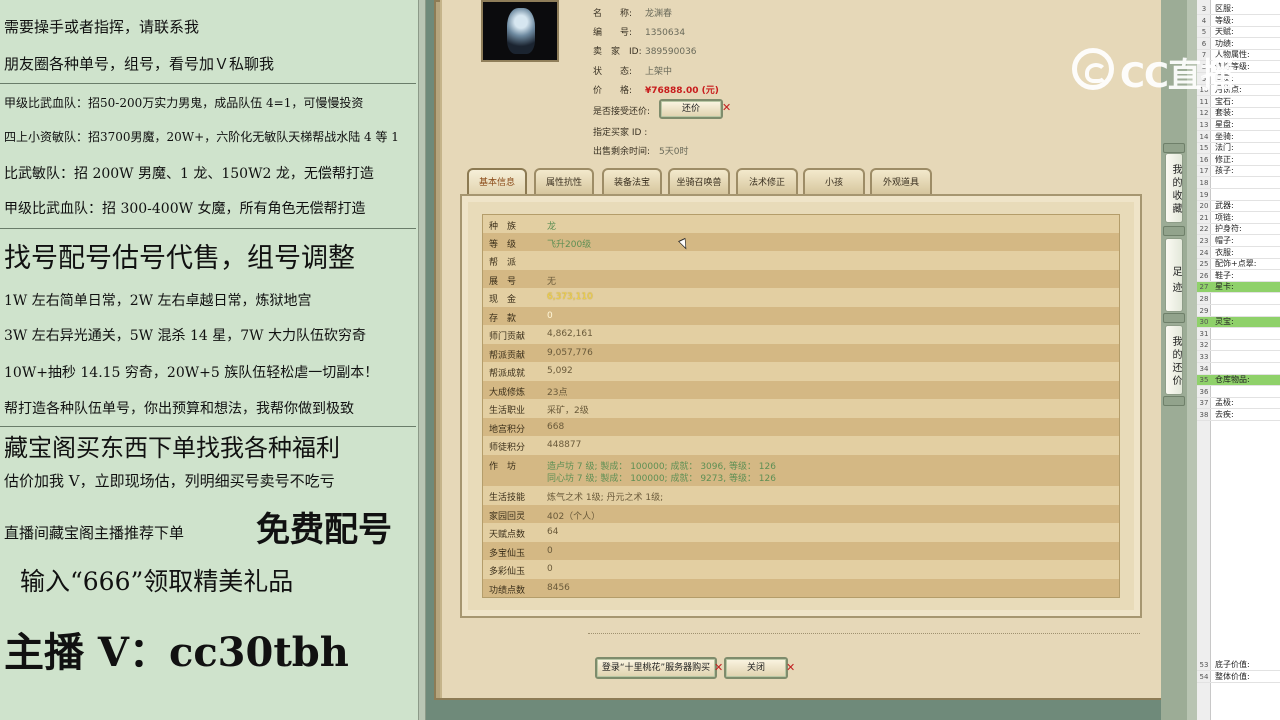 The height and width of the screenshot is (720, 1280). Describe the element at coordinates (1224, 206) in the screenshot. I see `sheet-cell: 武器:` at that location.